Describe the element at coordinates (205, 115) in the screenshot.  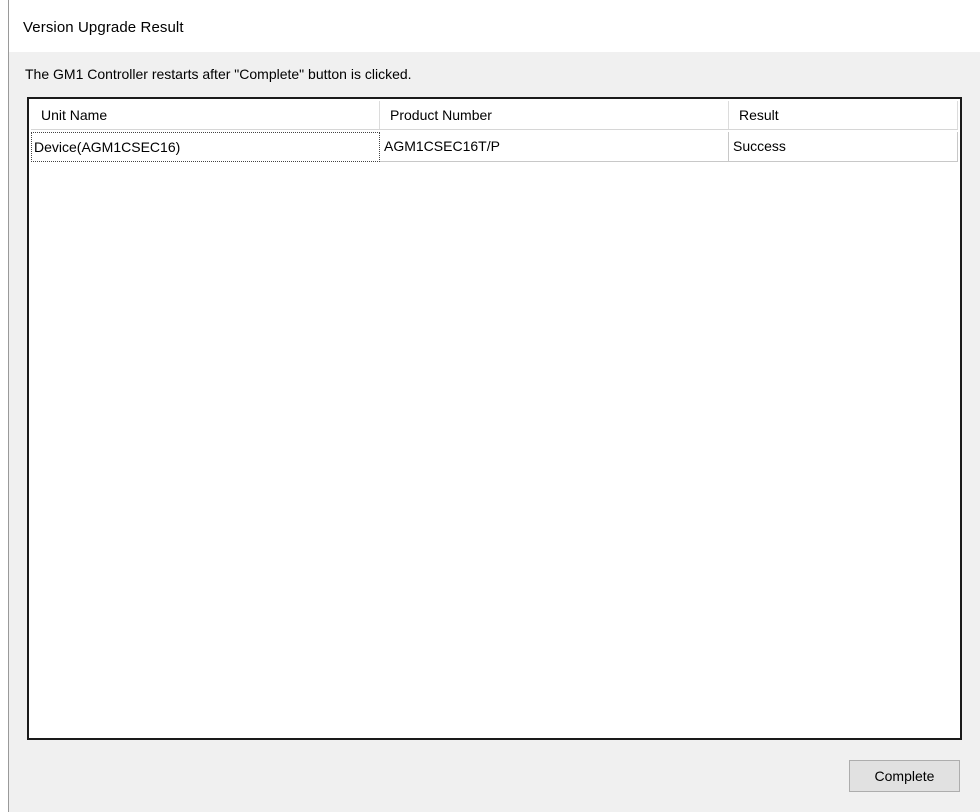
I see `column-header-unit-name: Unit Name` at that location.